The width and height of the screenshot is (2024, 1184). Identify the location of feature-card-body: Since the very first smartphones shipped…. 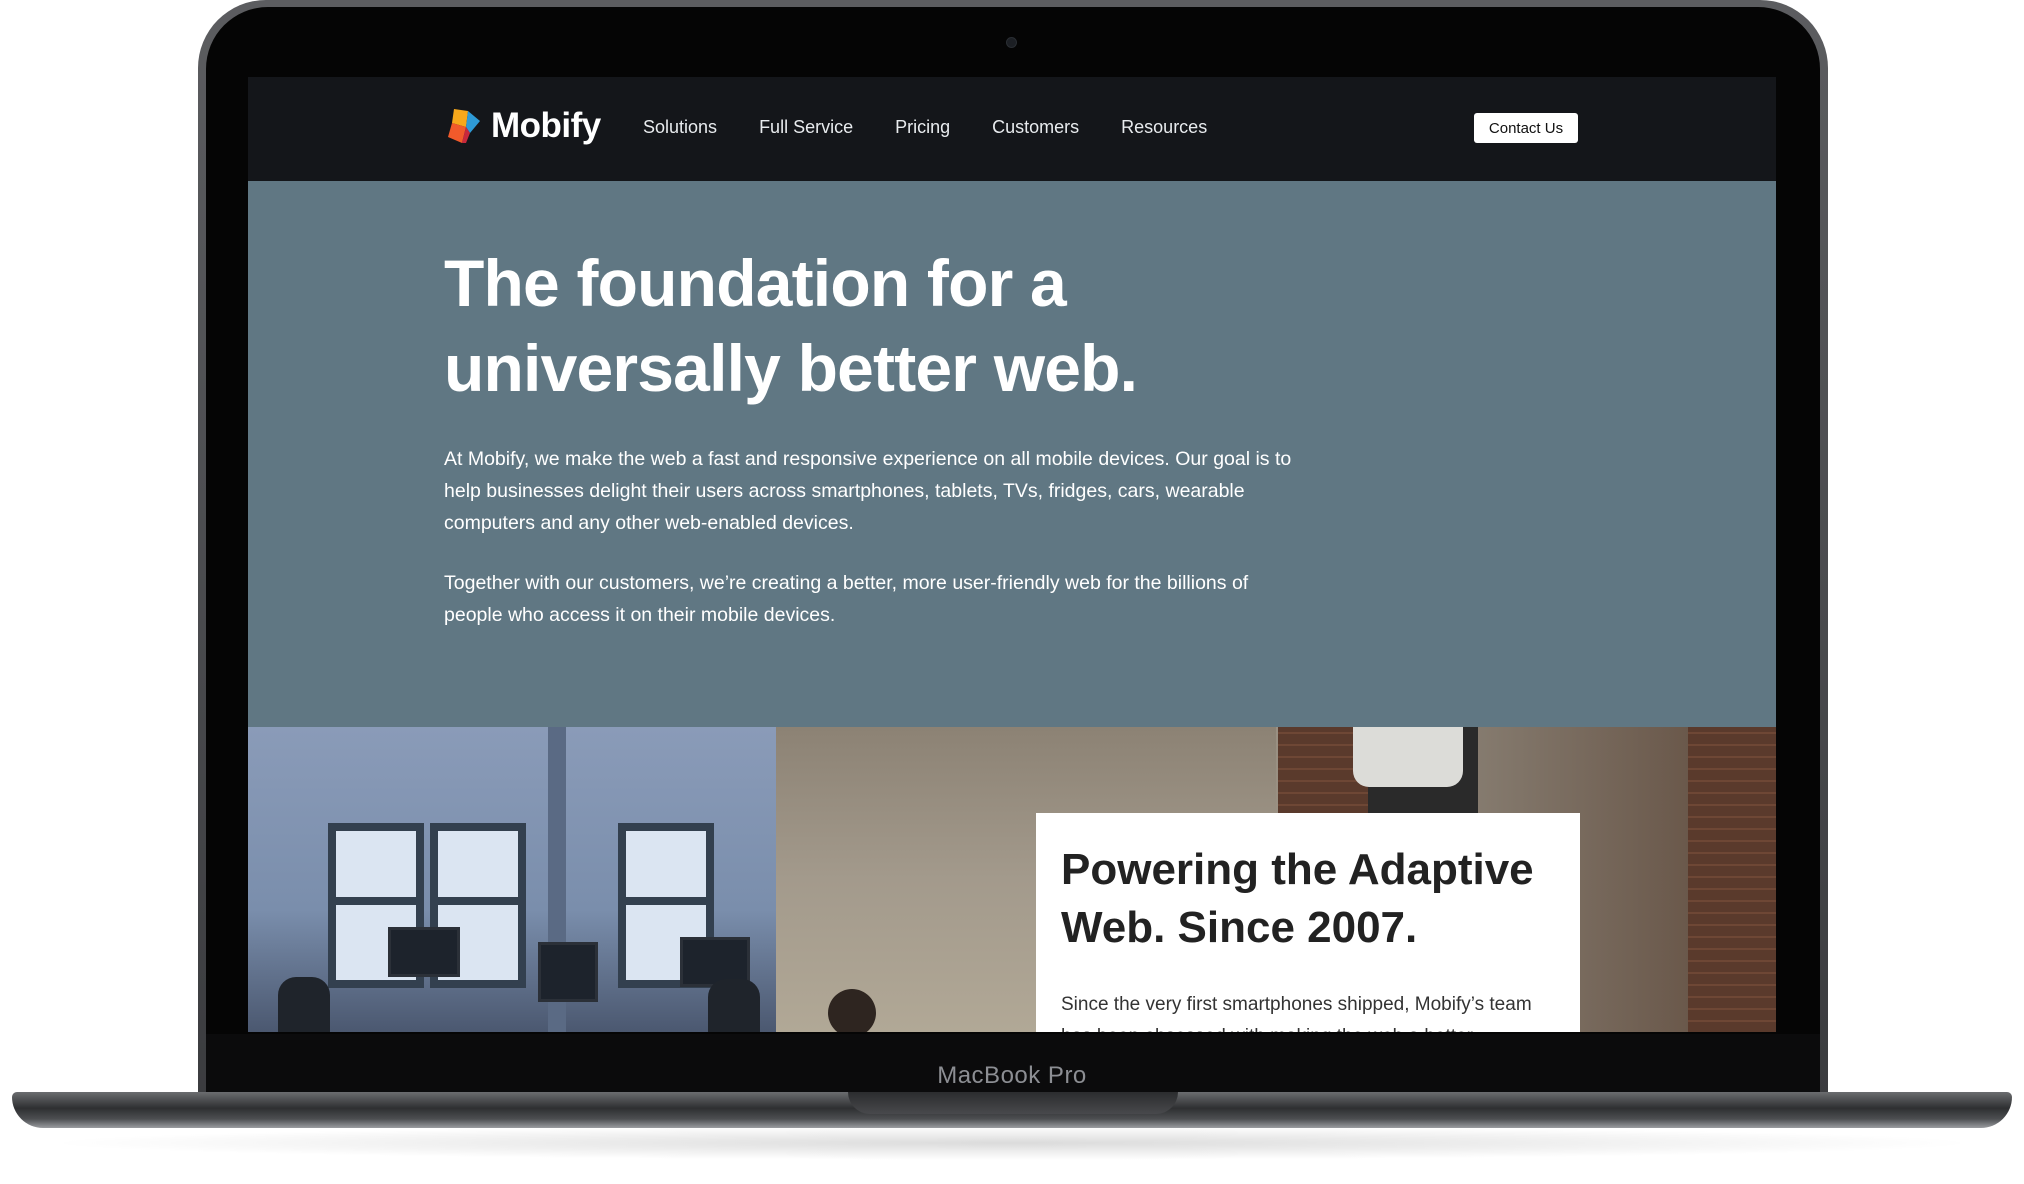
(1296, 1013).